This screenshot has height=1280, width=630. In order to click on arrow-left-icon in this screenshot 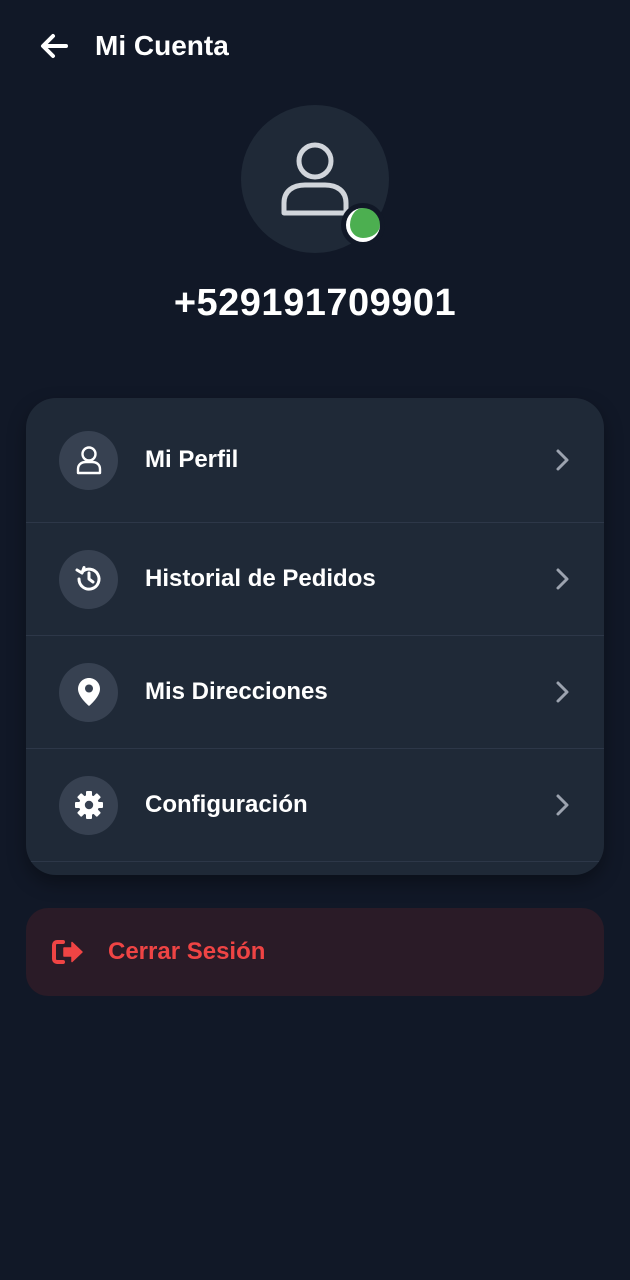, I will do `click(54, 46)`.